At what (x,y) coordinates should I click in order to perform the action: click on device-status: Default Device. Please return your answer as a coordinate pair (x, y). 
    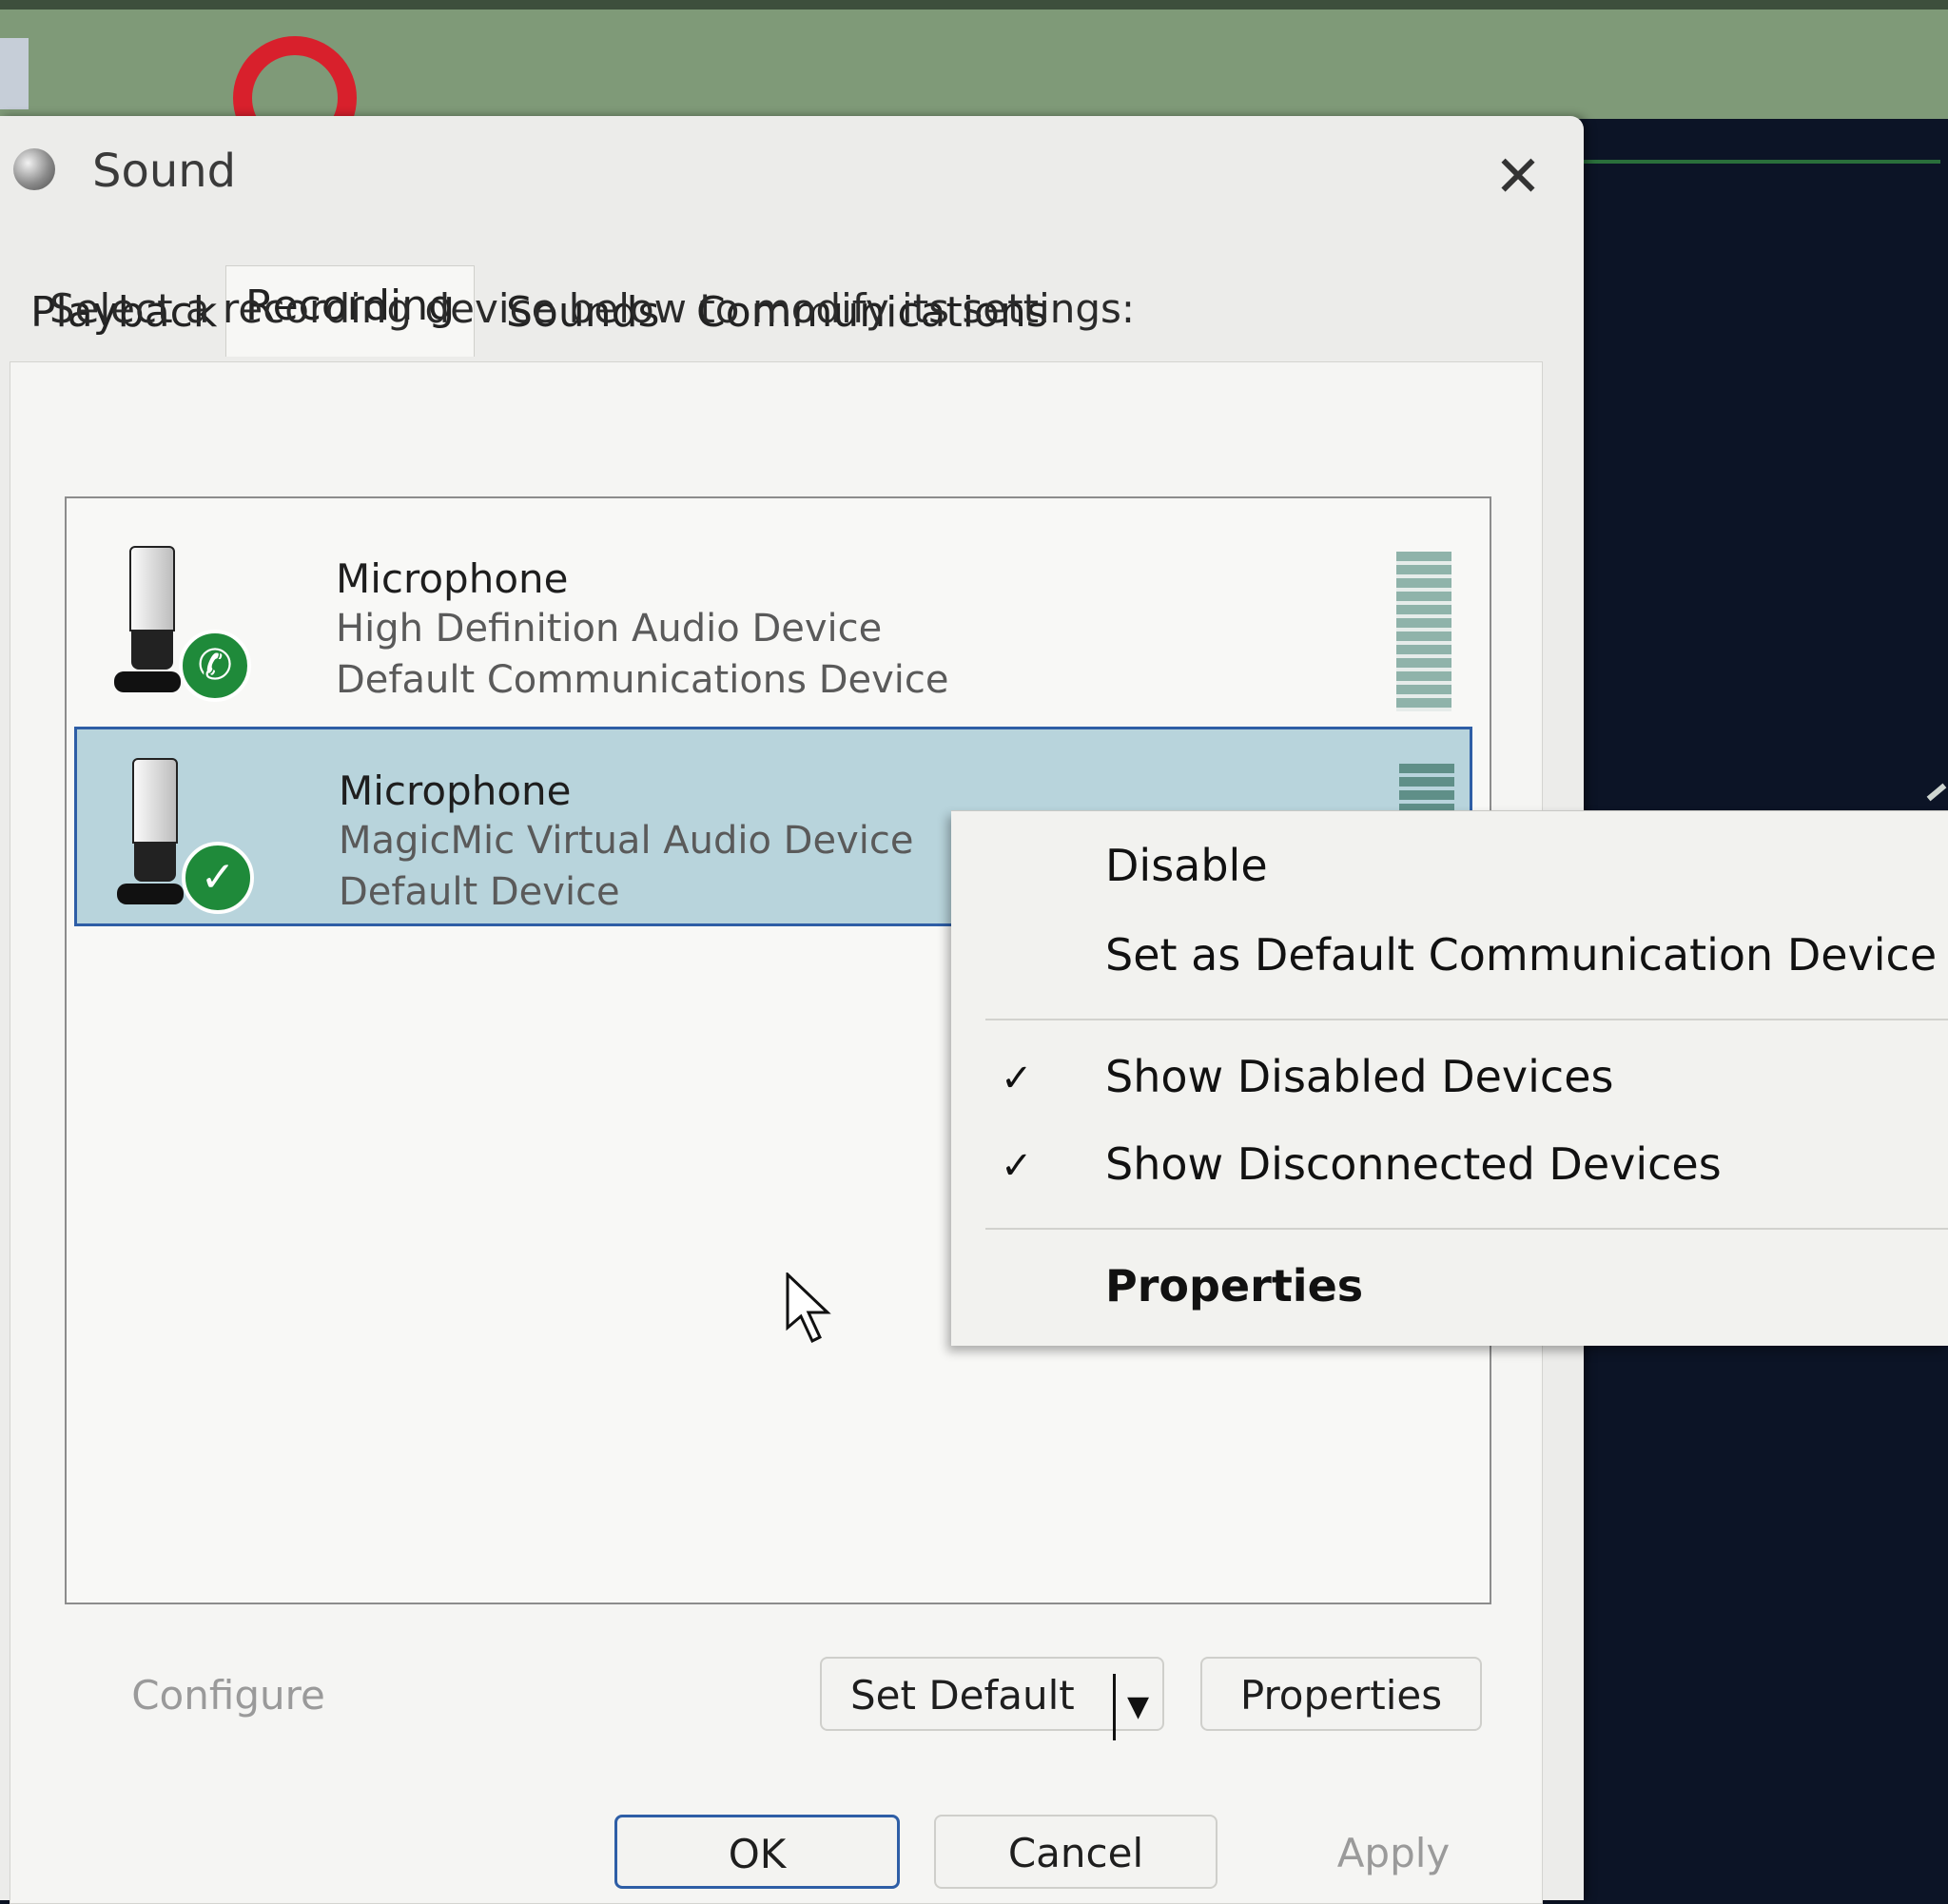
    Looking at the image, I should click on (480, 892).